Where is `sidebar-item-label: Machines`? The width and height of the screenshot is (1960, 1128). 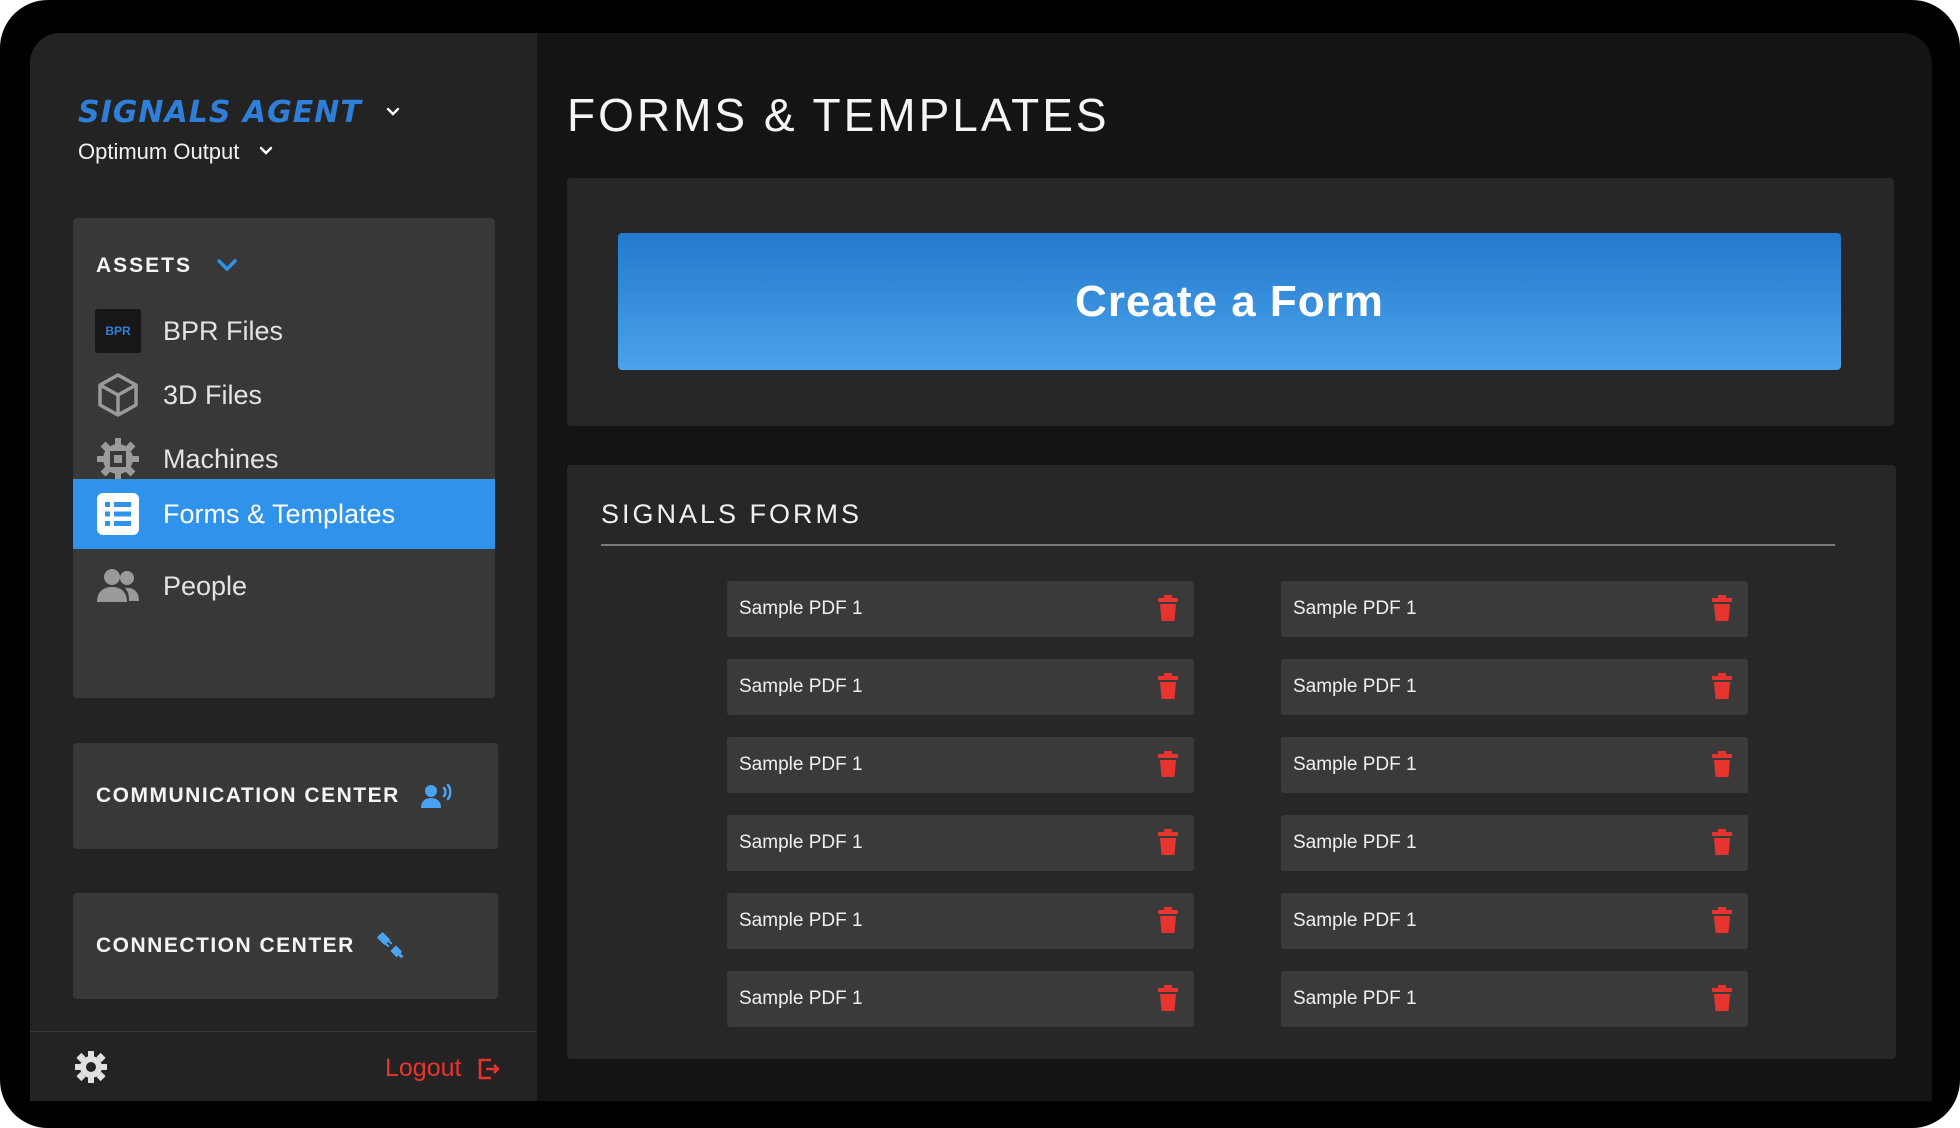
sidebar-item-label: Machines is located at coordinates (221, 458).